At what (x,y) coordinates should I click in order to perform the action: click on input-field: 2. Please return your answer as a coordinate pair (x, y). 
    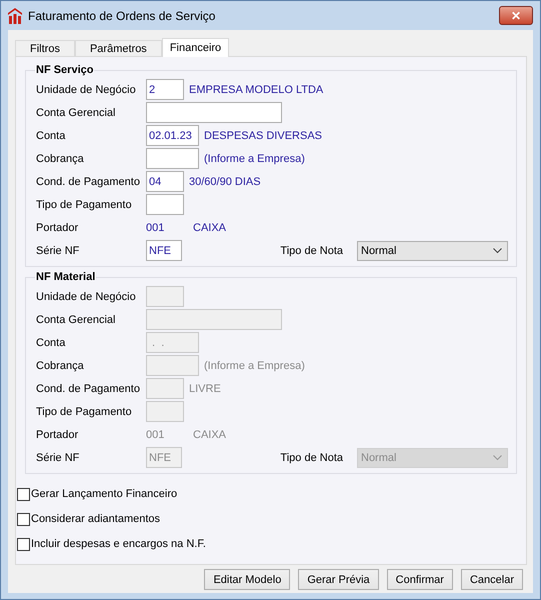
    Looking at the image, I should click on (165, 89).